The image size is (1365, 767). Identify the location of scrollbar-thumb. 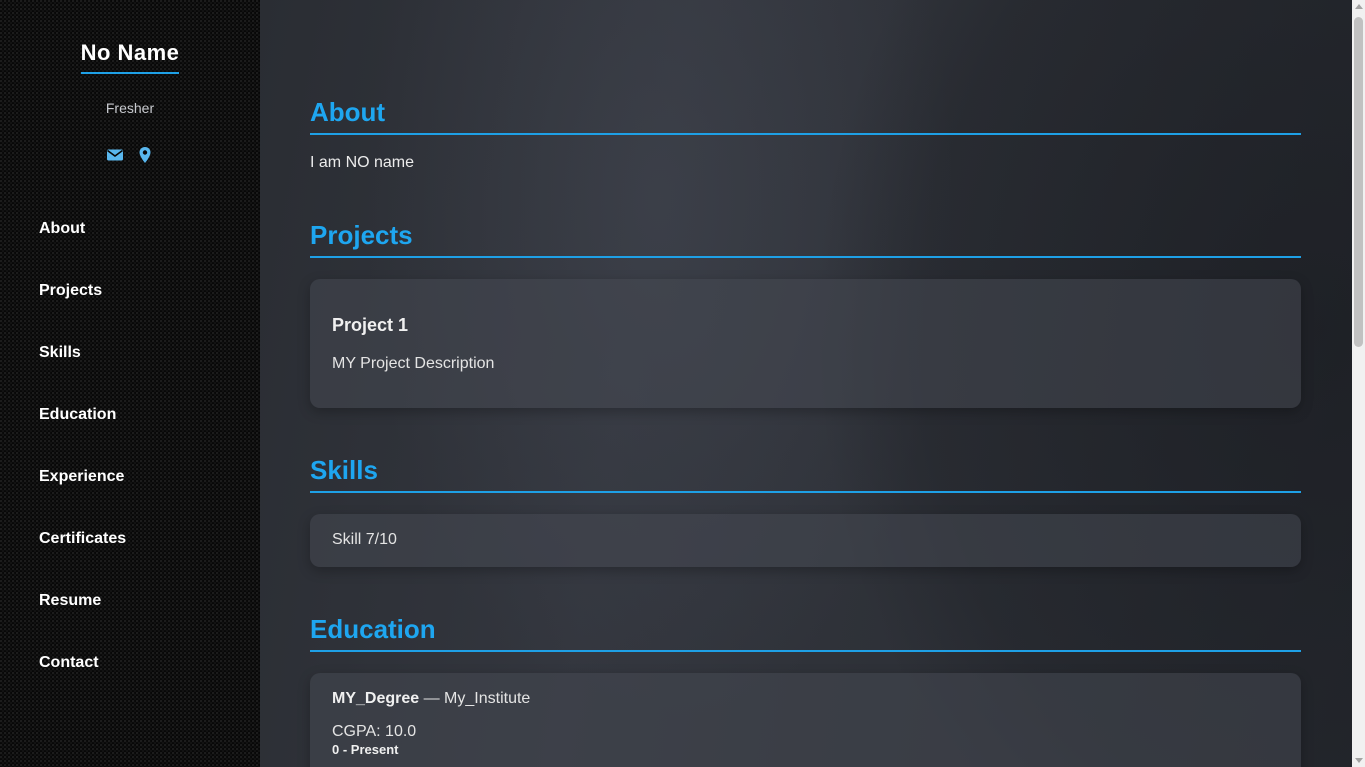
(1358, 182).